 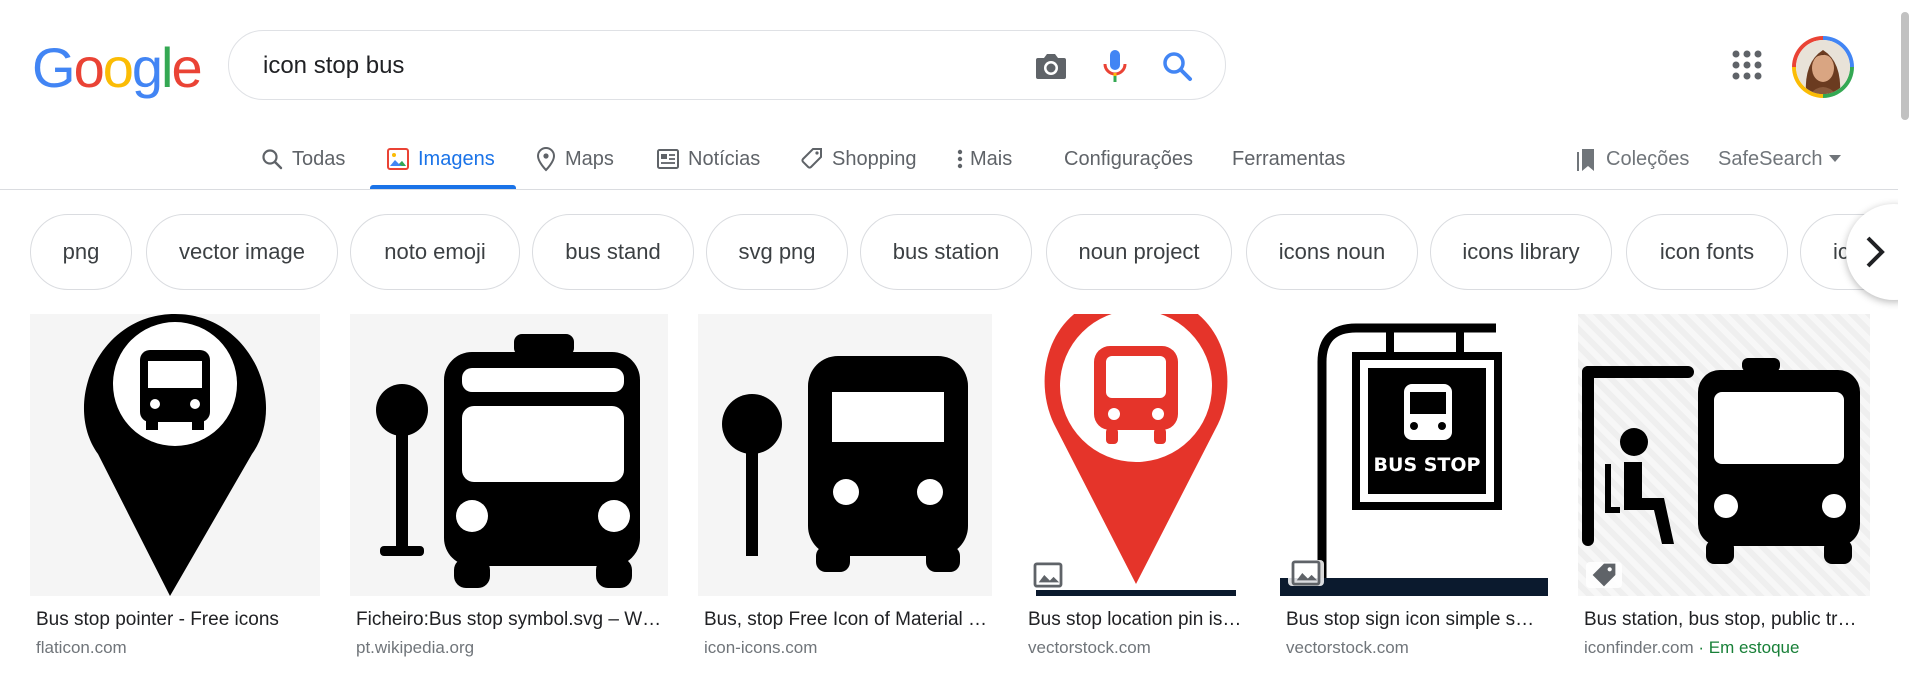 I want to click on tab-imagens: Imagens, so click(x=440, y=159).